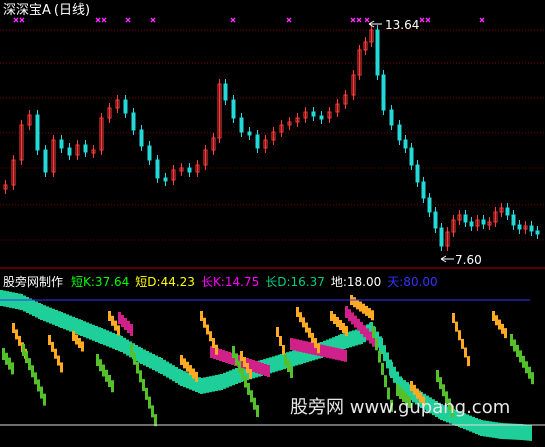 This screenshot has height=447, width=545. I want to click on price-high-label: 13.64, so click(402, 25).